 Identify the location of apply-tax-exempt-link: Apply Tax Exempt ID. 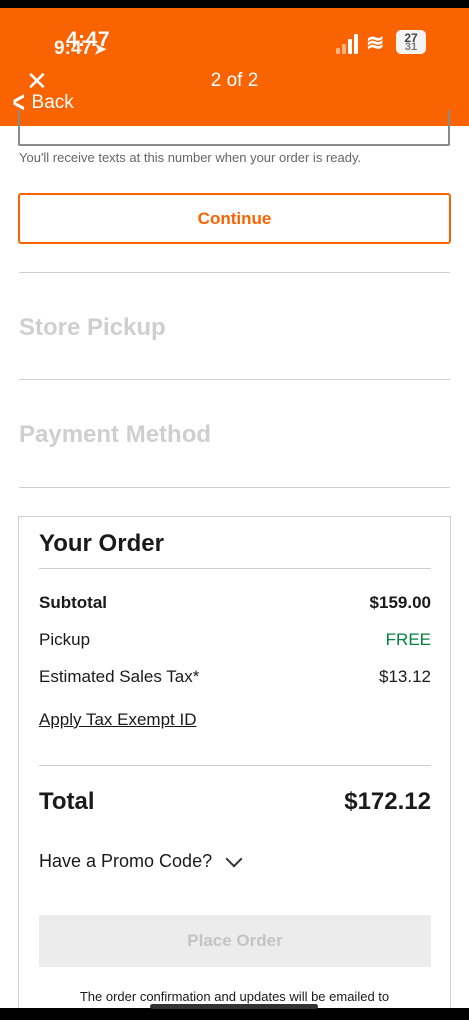
(117, 720).